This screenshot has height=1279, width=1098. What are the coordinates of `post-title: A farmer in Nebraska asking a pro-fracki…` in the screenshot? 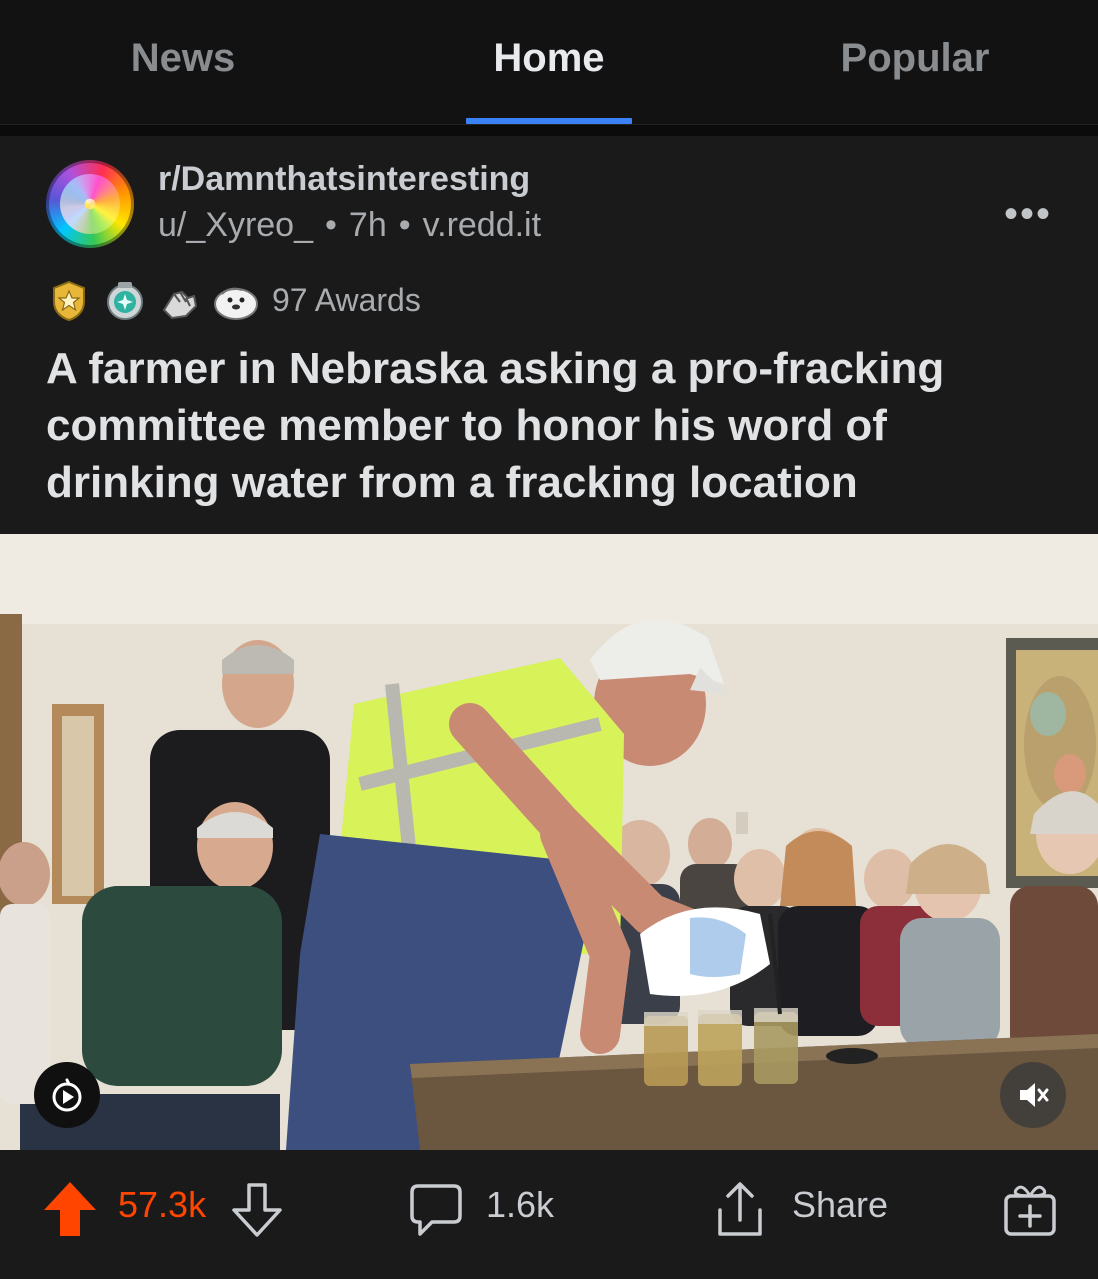 It's located at (551, 425).